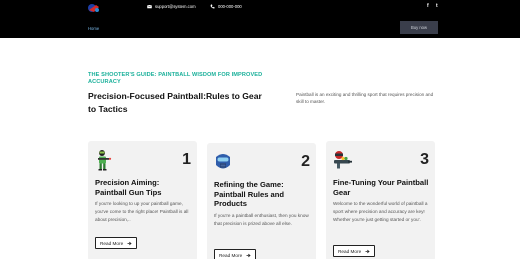 Image resolution: width=520 pixels, height=259 pixels. What do you see at coordinates (343, 160) in the screenshot?
I see `paintball-gun-icon` at bounding box center [343, 160].